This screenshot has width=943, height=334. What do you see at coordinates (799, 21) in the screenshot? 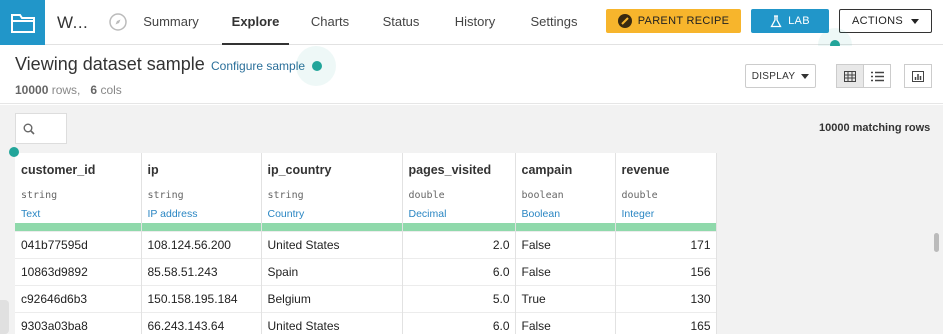
I see `lab-label: LAB` at bounding box center [799, 21].